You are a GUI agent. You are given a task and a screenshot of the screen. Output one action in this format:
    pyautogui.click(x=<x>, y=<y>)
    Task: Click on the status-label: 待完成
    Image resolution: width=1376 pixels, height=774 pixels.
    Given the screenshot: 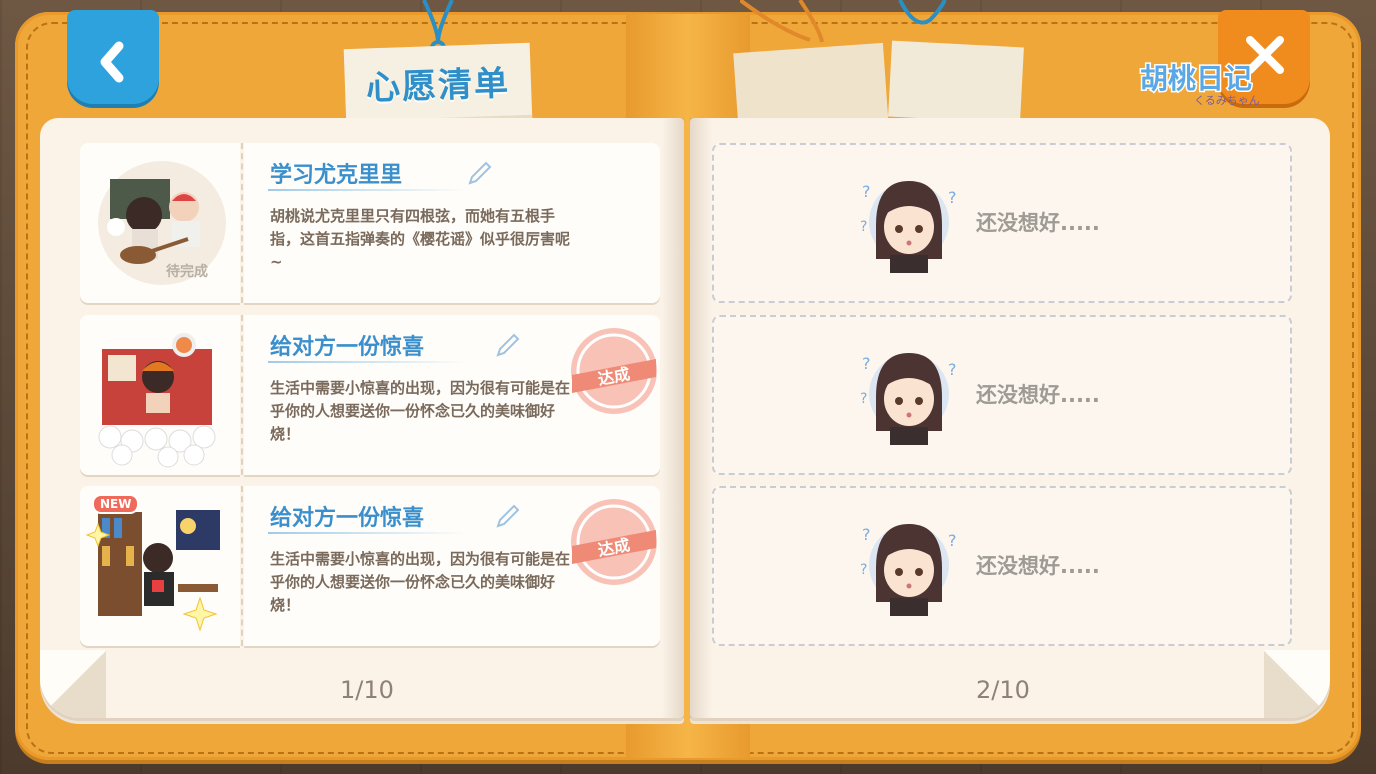 What is the action you would take?
    pyautogui.click(x=187, y=272)
    